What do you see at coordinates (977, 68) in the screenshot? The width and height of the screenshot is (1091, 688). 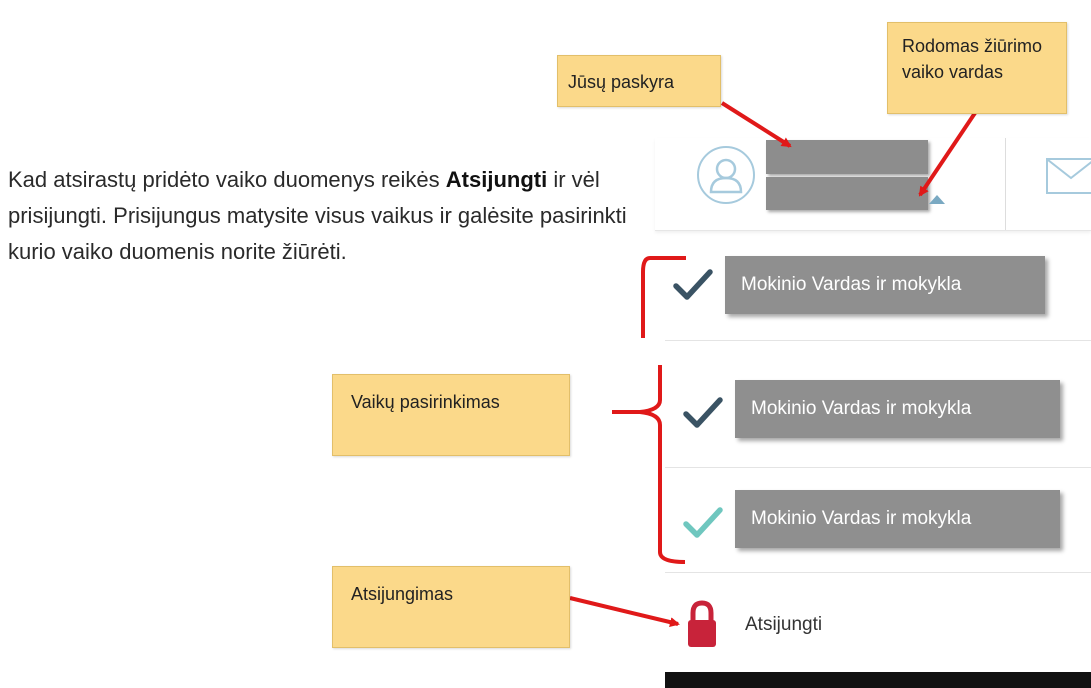 I see `callout-child-name: Rodomas žiūrimo vaiko vardas` at bounding box center [977, 68].